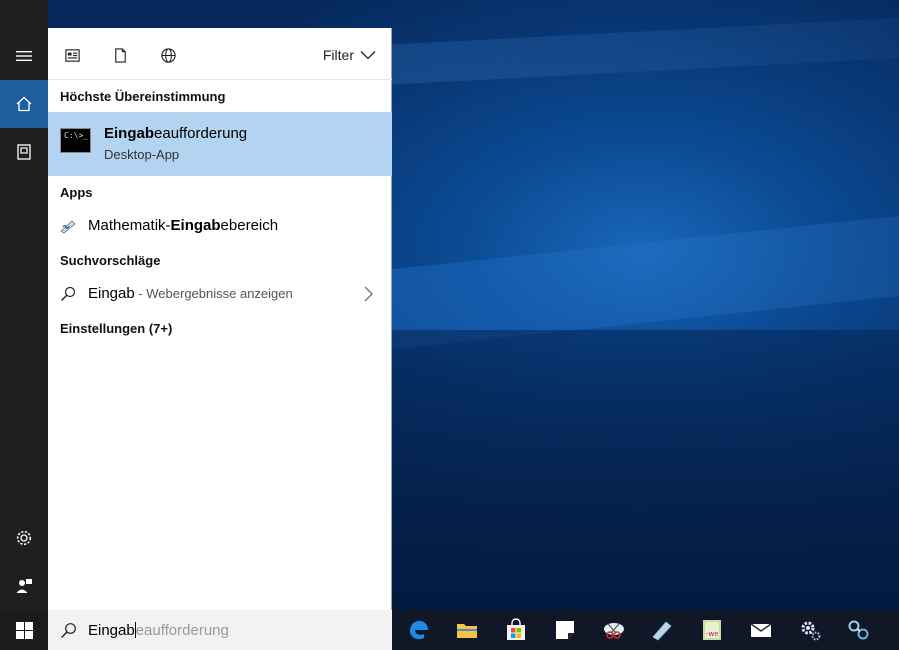 The height and width of the screenshot is (650, 899). I want to click on svg-text: -we, so click(712, 634).